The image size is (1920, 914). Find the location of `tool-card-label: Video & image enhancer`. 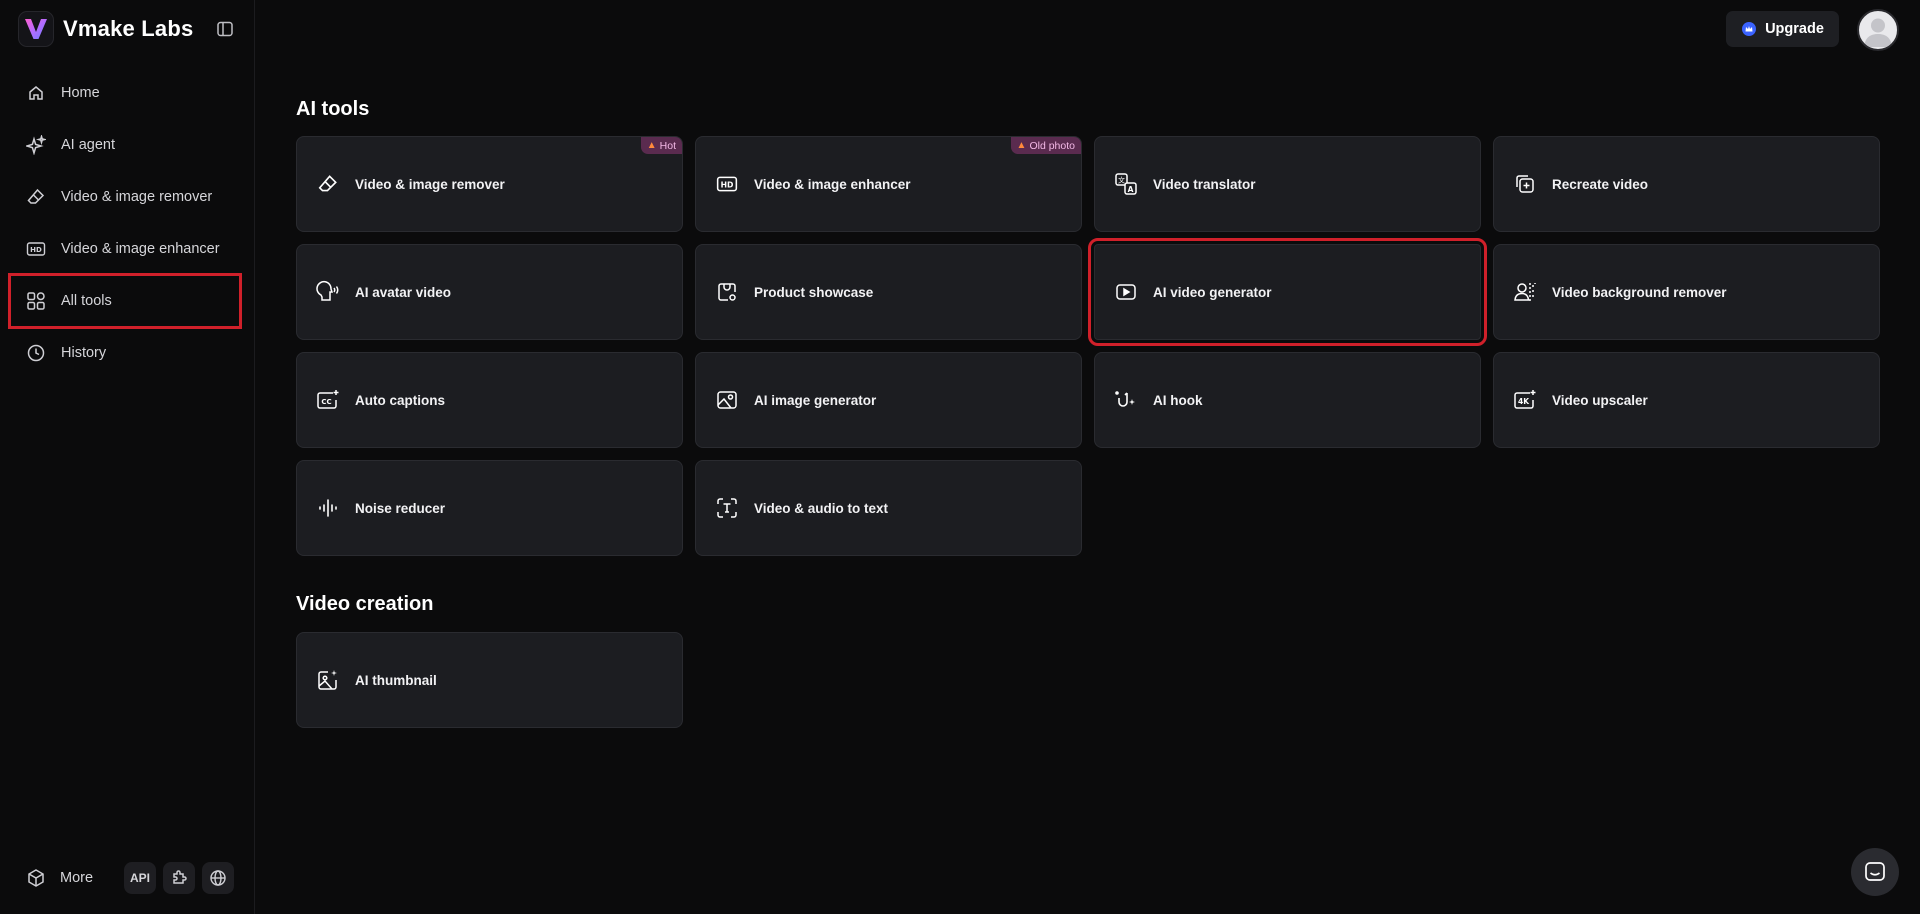

tool-card-label: Video & image enhancer is located at coordinates (832, 184).